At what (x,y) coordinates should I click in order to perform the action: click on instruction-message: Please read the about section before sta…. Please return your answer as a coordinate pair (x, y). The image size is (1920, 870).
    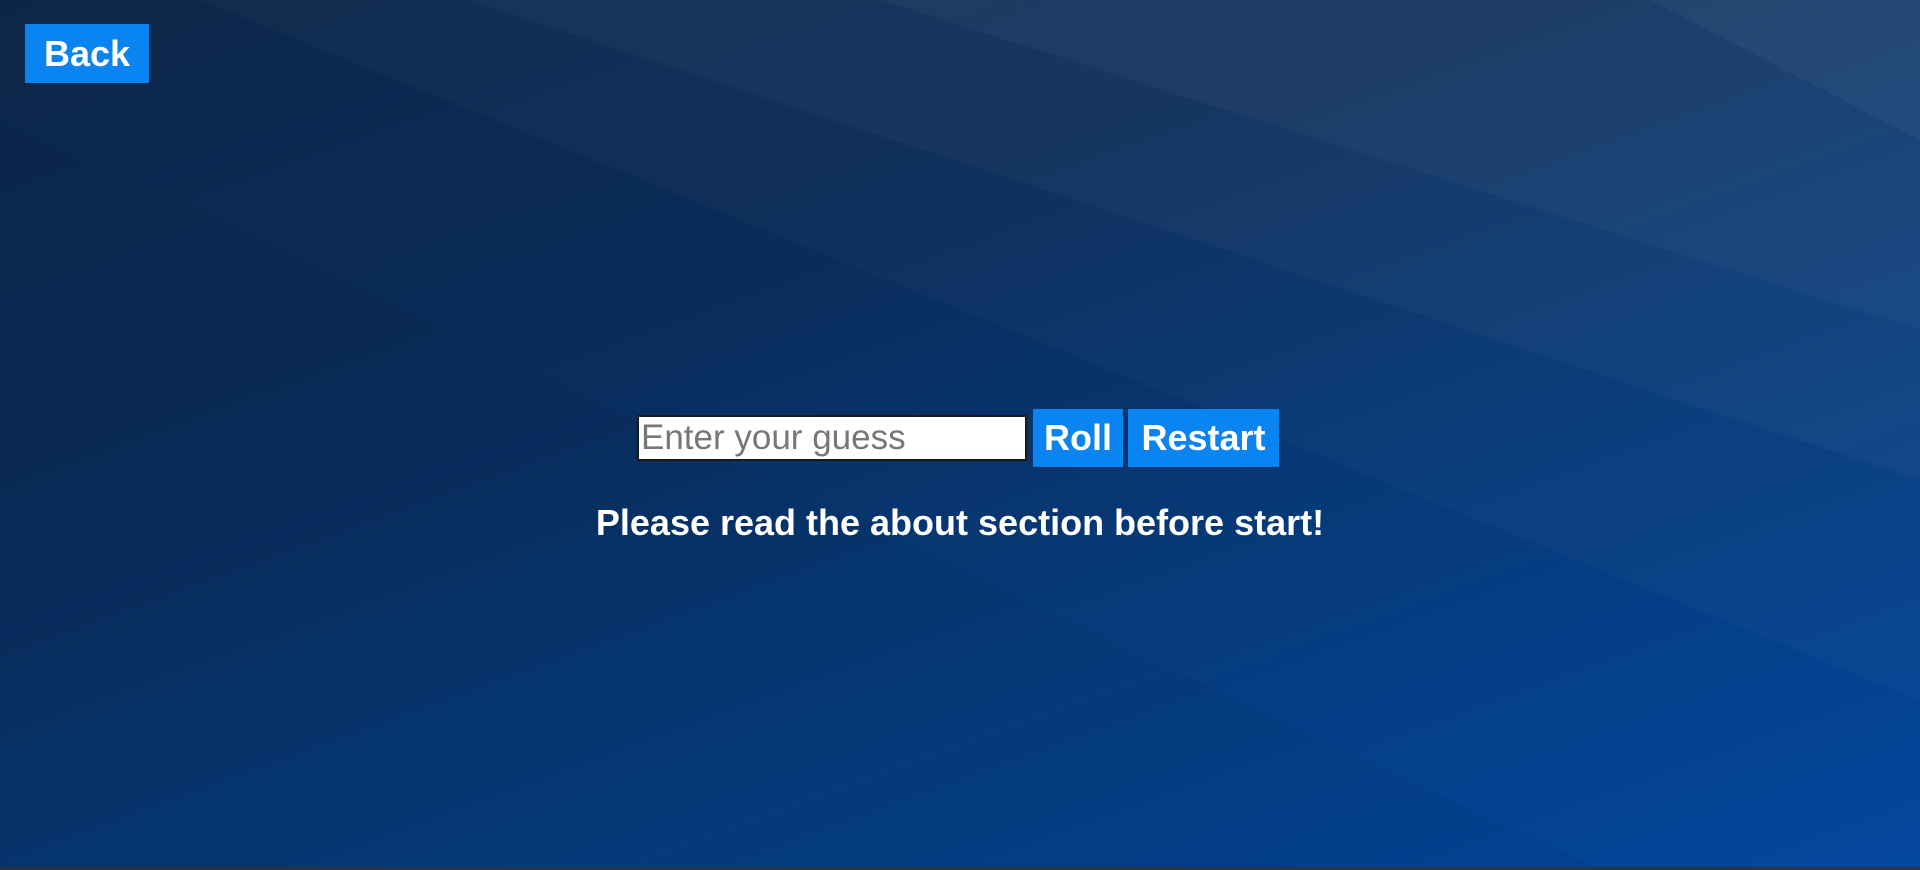
    Looking at the image, I should click on (960, 522).